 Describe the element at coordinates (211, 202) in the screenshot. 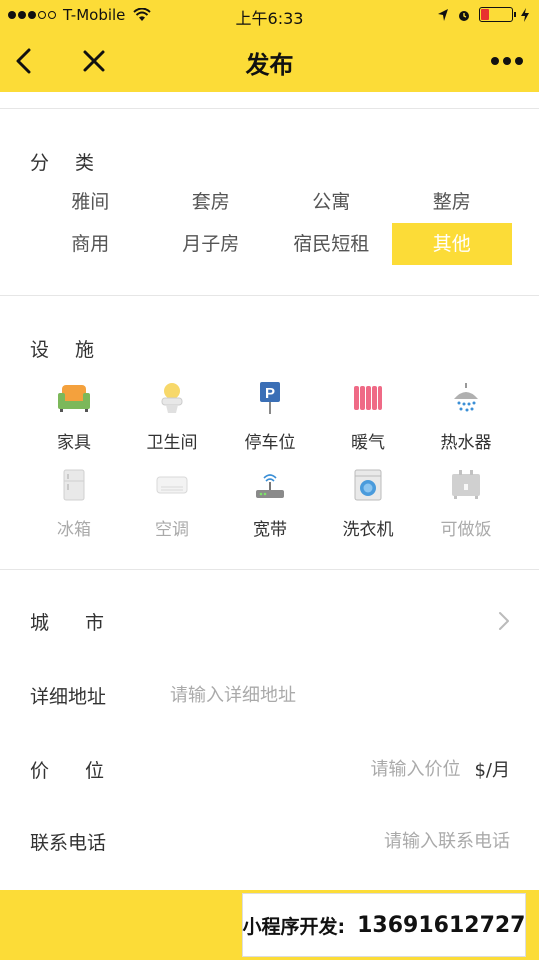

I see `category-taofang: 套房` at that location.